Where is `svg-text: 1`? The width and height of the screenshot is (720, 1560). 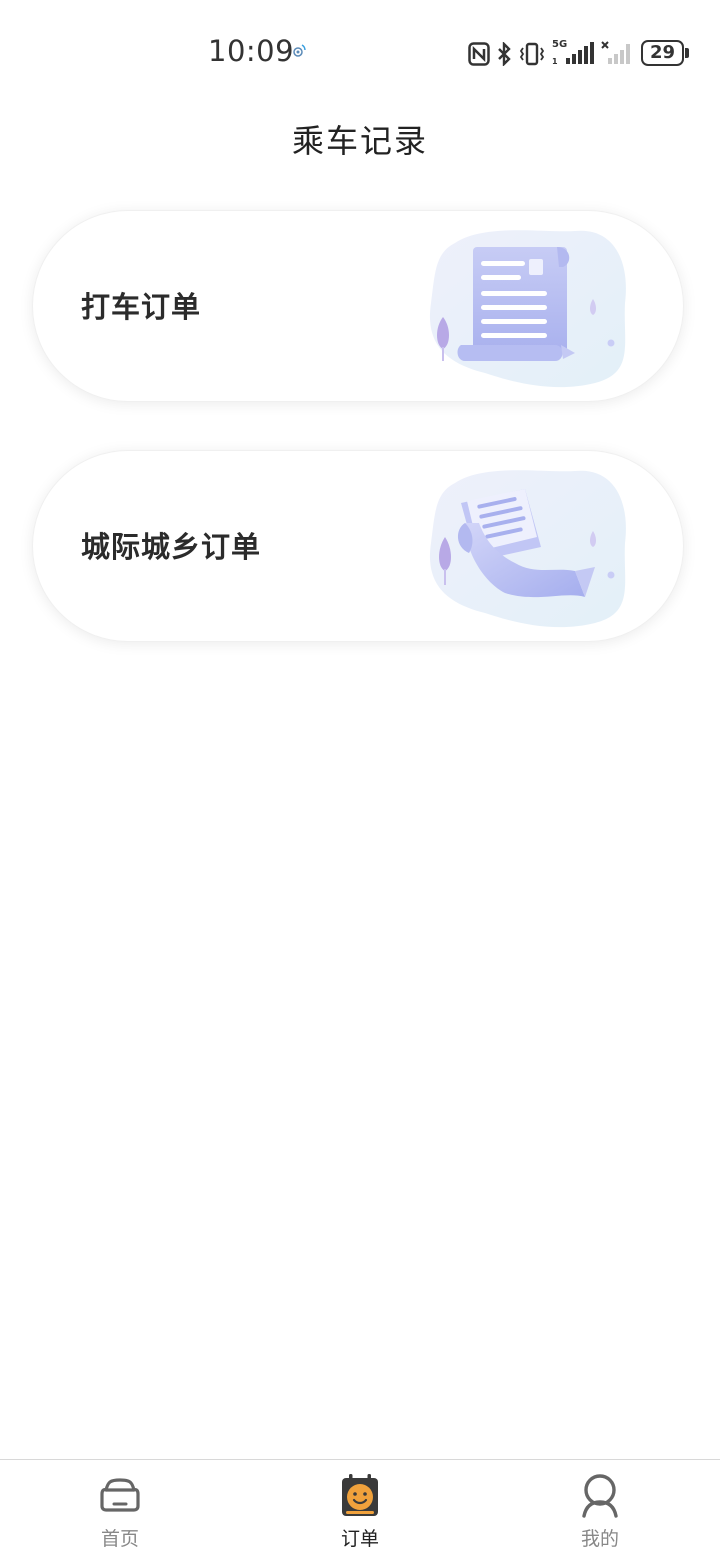 svg-text: 1 is located at coordinates (555, 61).